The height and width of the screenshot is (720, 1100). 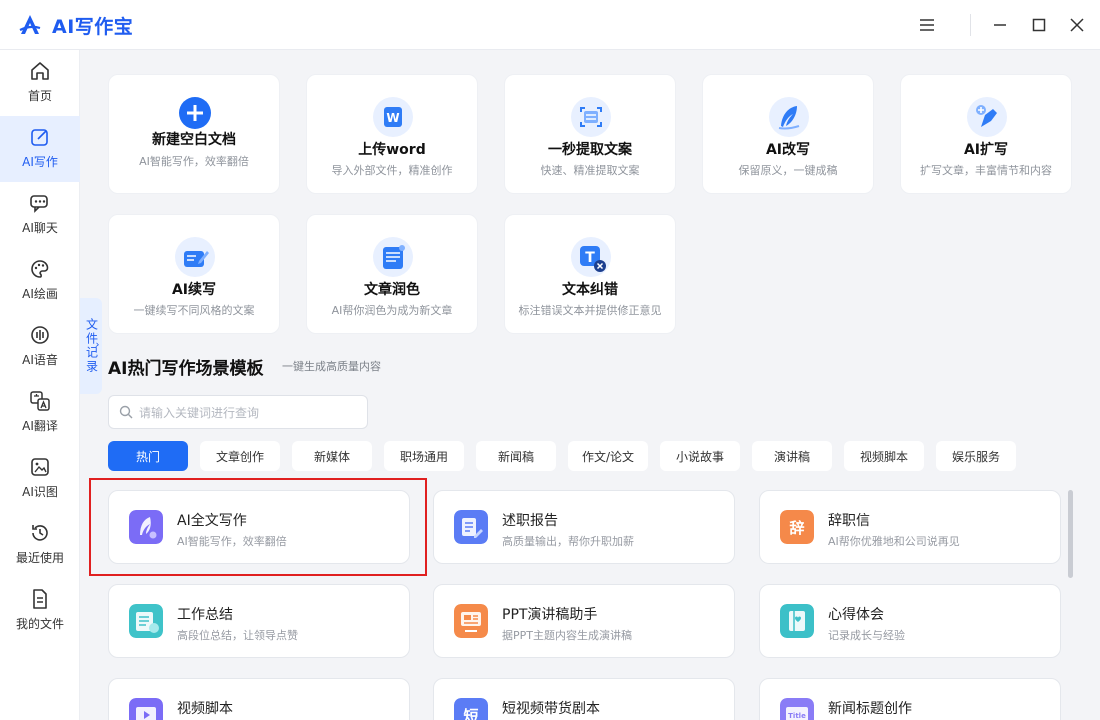 I want to click on svg-text: W, so click(x=392, y=118).